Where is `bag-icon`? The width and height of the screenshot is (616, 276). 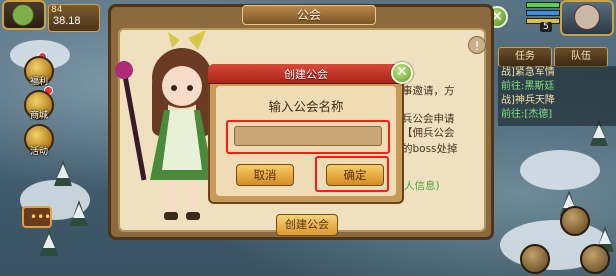 bag-icon is located at coordinates (575, 221).